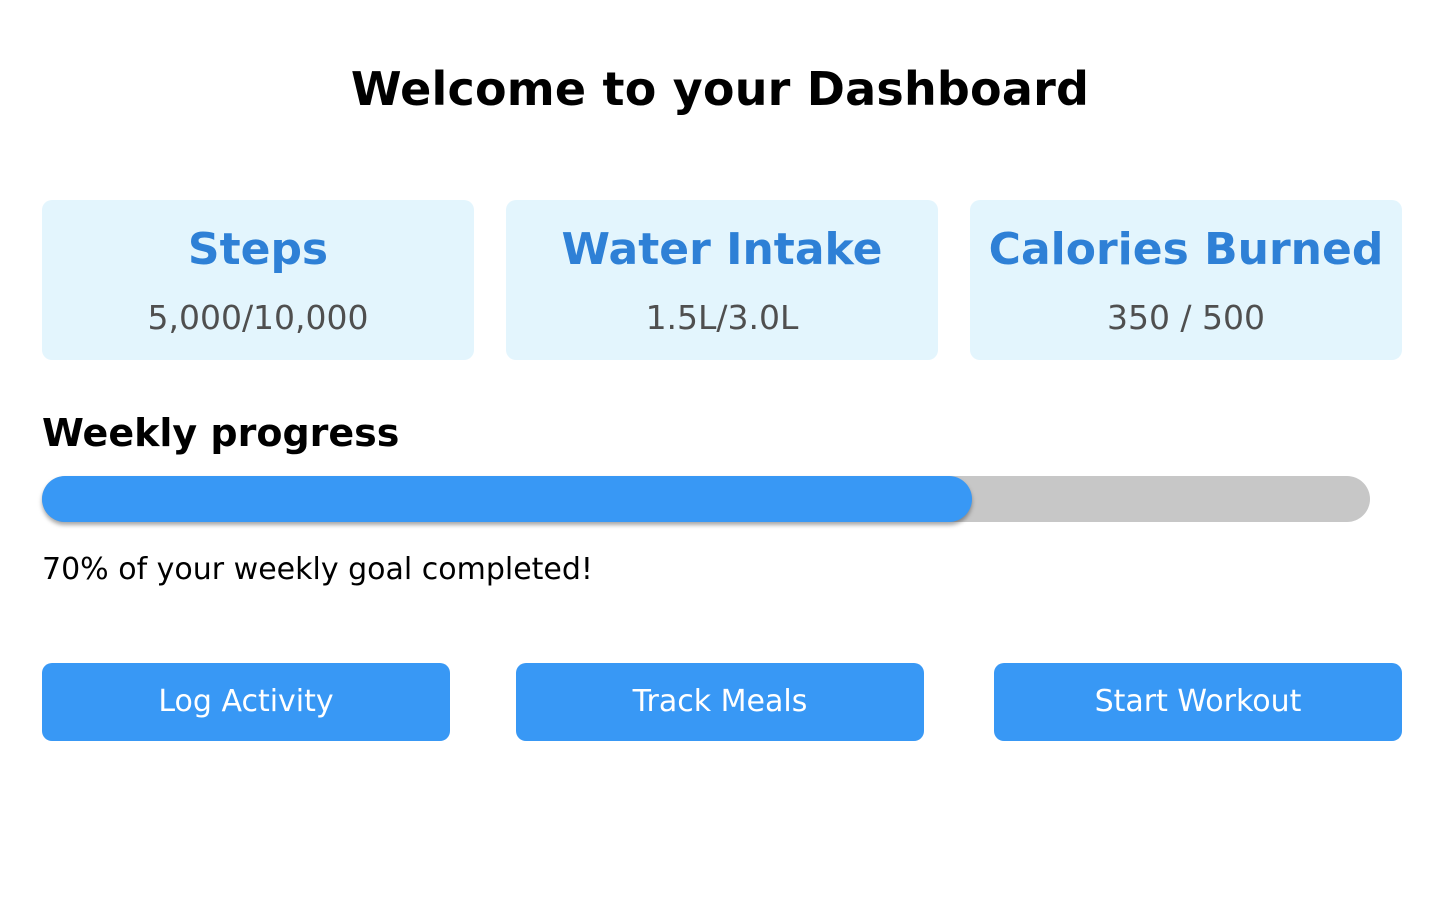 This screenshot has width=1440, height=900. I want to click on water-intake-card-value: 1.5L/3.0L, so click(722, 317).